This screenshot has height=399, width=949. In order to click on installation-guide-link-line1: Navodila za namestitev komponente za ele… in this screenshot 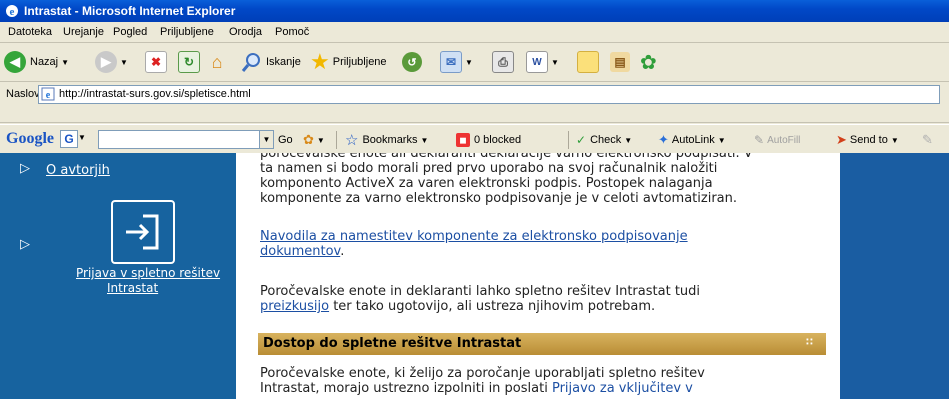, I will do `click(540, 237)`.